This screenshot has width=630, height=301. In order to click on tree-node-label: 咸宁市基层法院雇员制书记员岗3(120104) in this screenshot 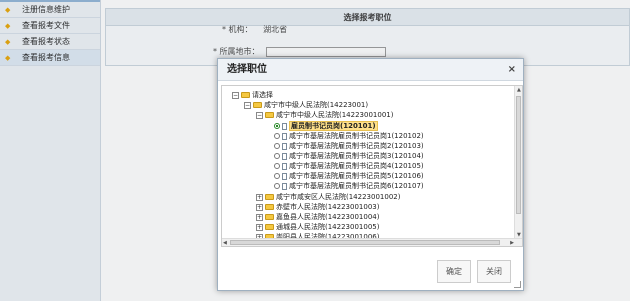, I will do `click(356, 156)`.